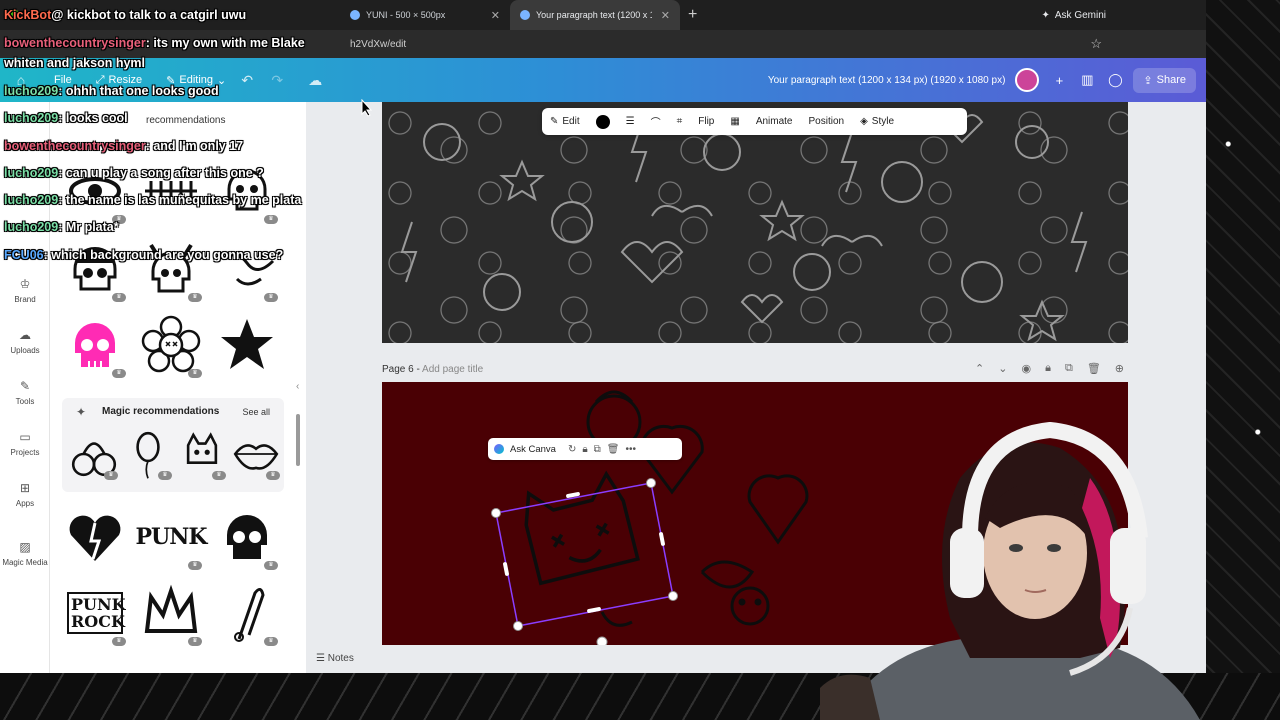  I want to click on bookmark-star-icon: ☆, so click(1096, 44).